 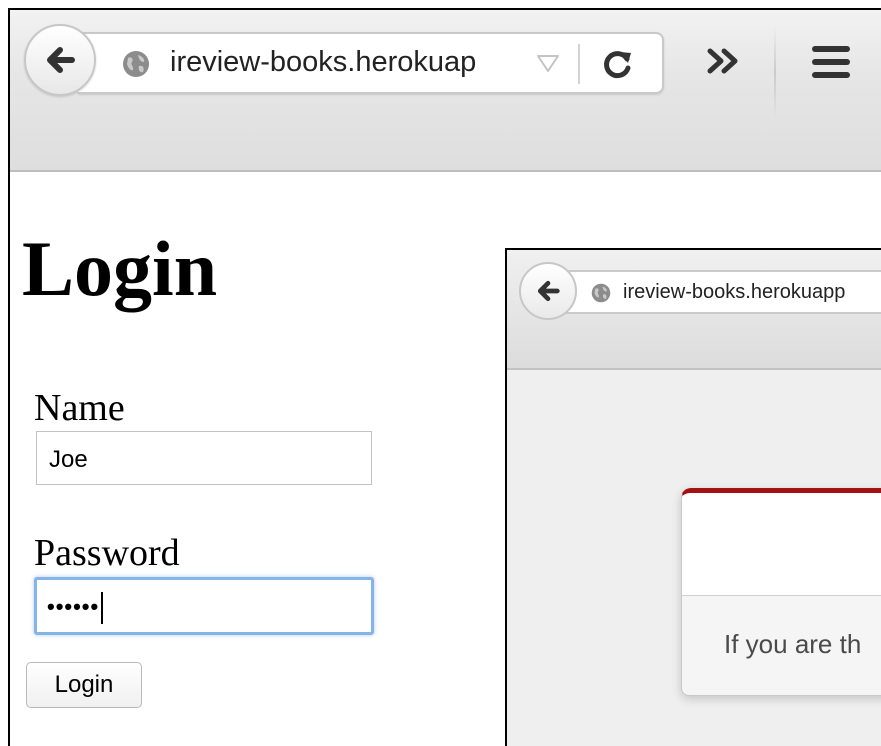 I want to click on inset-url-text: ireview-books.herokuapp, so click(x=734, y=292).